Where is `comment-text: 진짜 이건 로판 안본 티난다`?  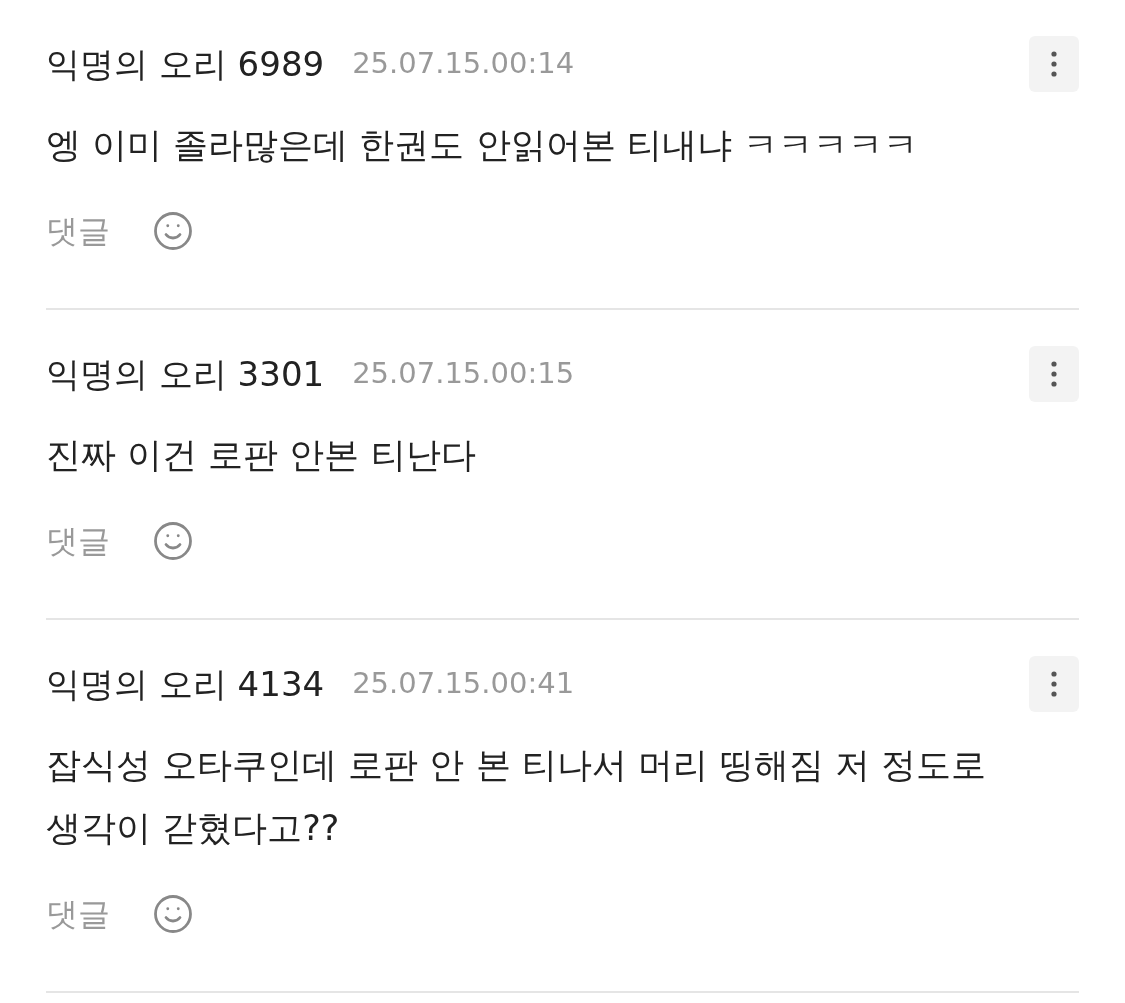
comment-text: 진짜 이건 로판 안본 티난다 is located at coordinates (261, 455).